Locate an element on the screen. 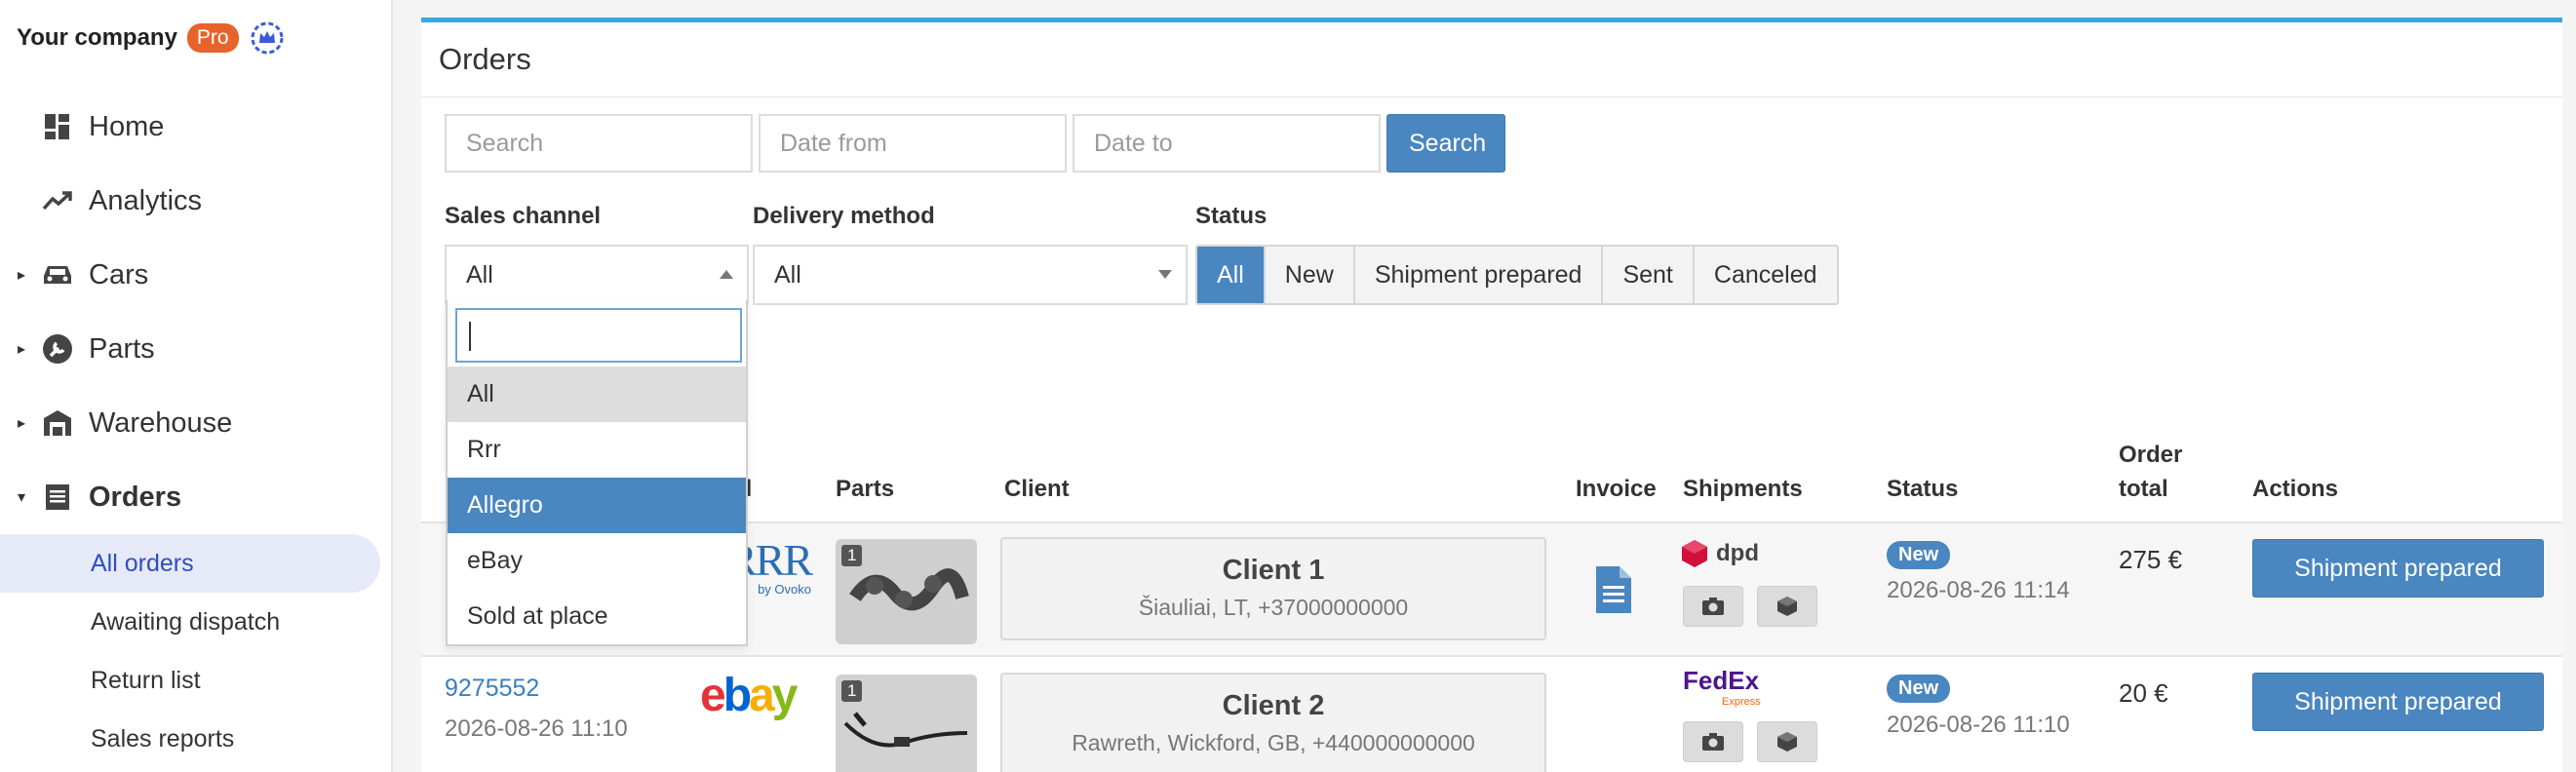  trend-icon is located at coordinates (57, 200).